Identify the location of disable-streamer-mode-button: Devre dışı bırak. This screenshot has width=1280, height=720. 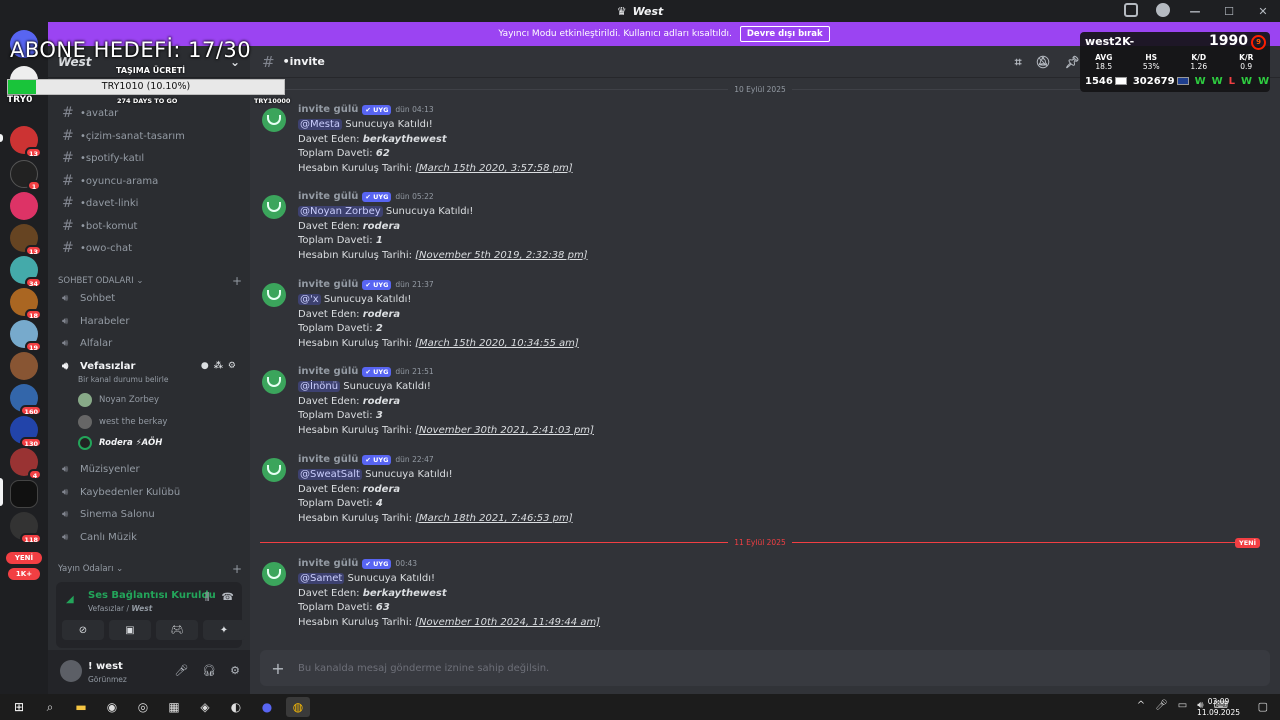
(784, 34).